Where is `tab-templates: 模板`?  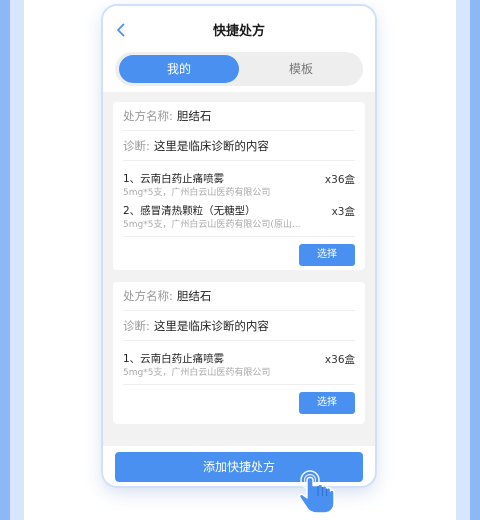 tab-templates: 模板 is located at coordinates (301, 69).